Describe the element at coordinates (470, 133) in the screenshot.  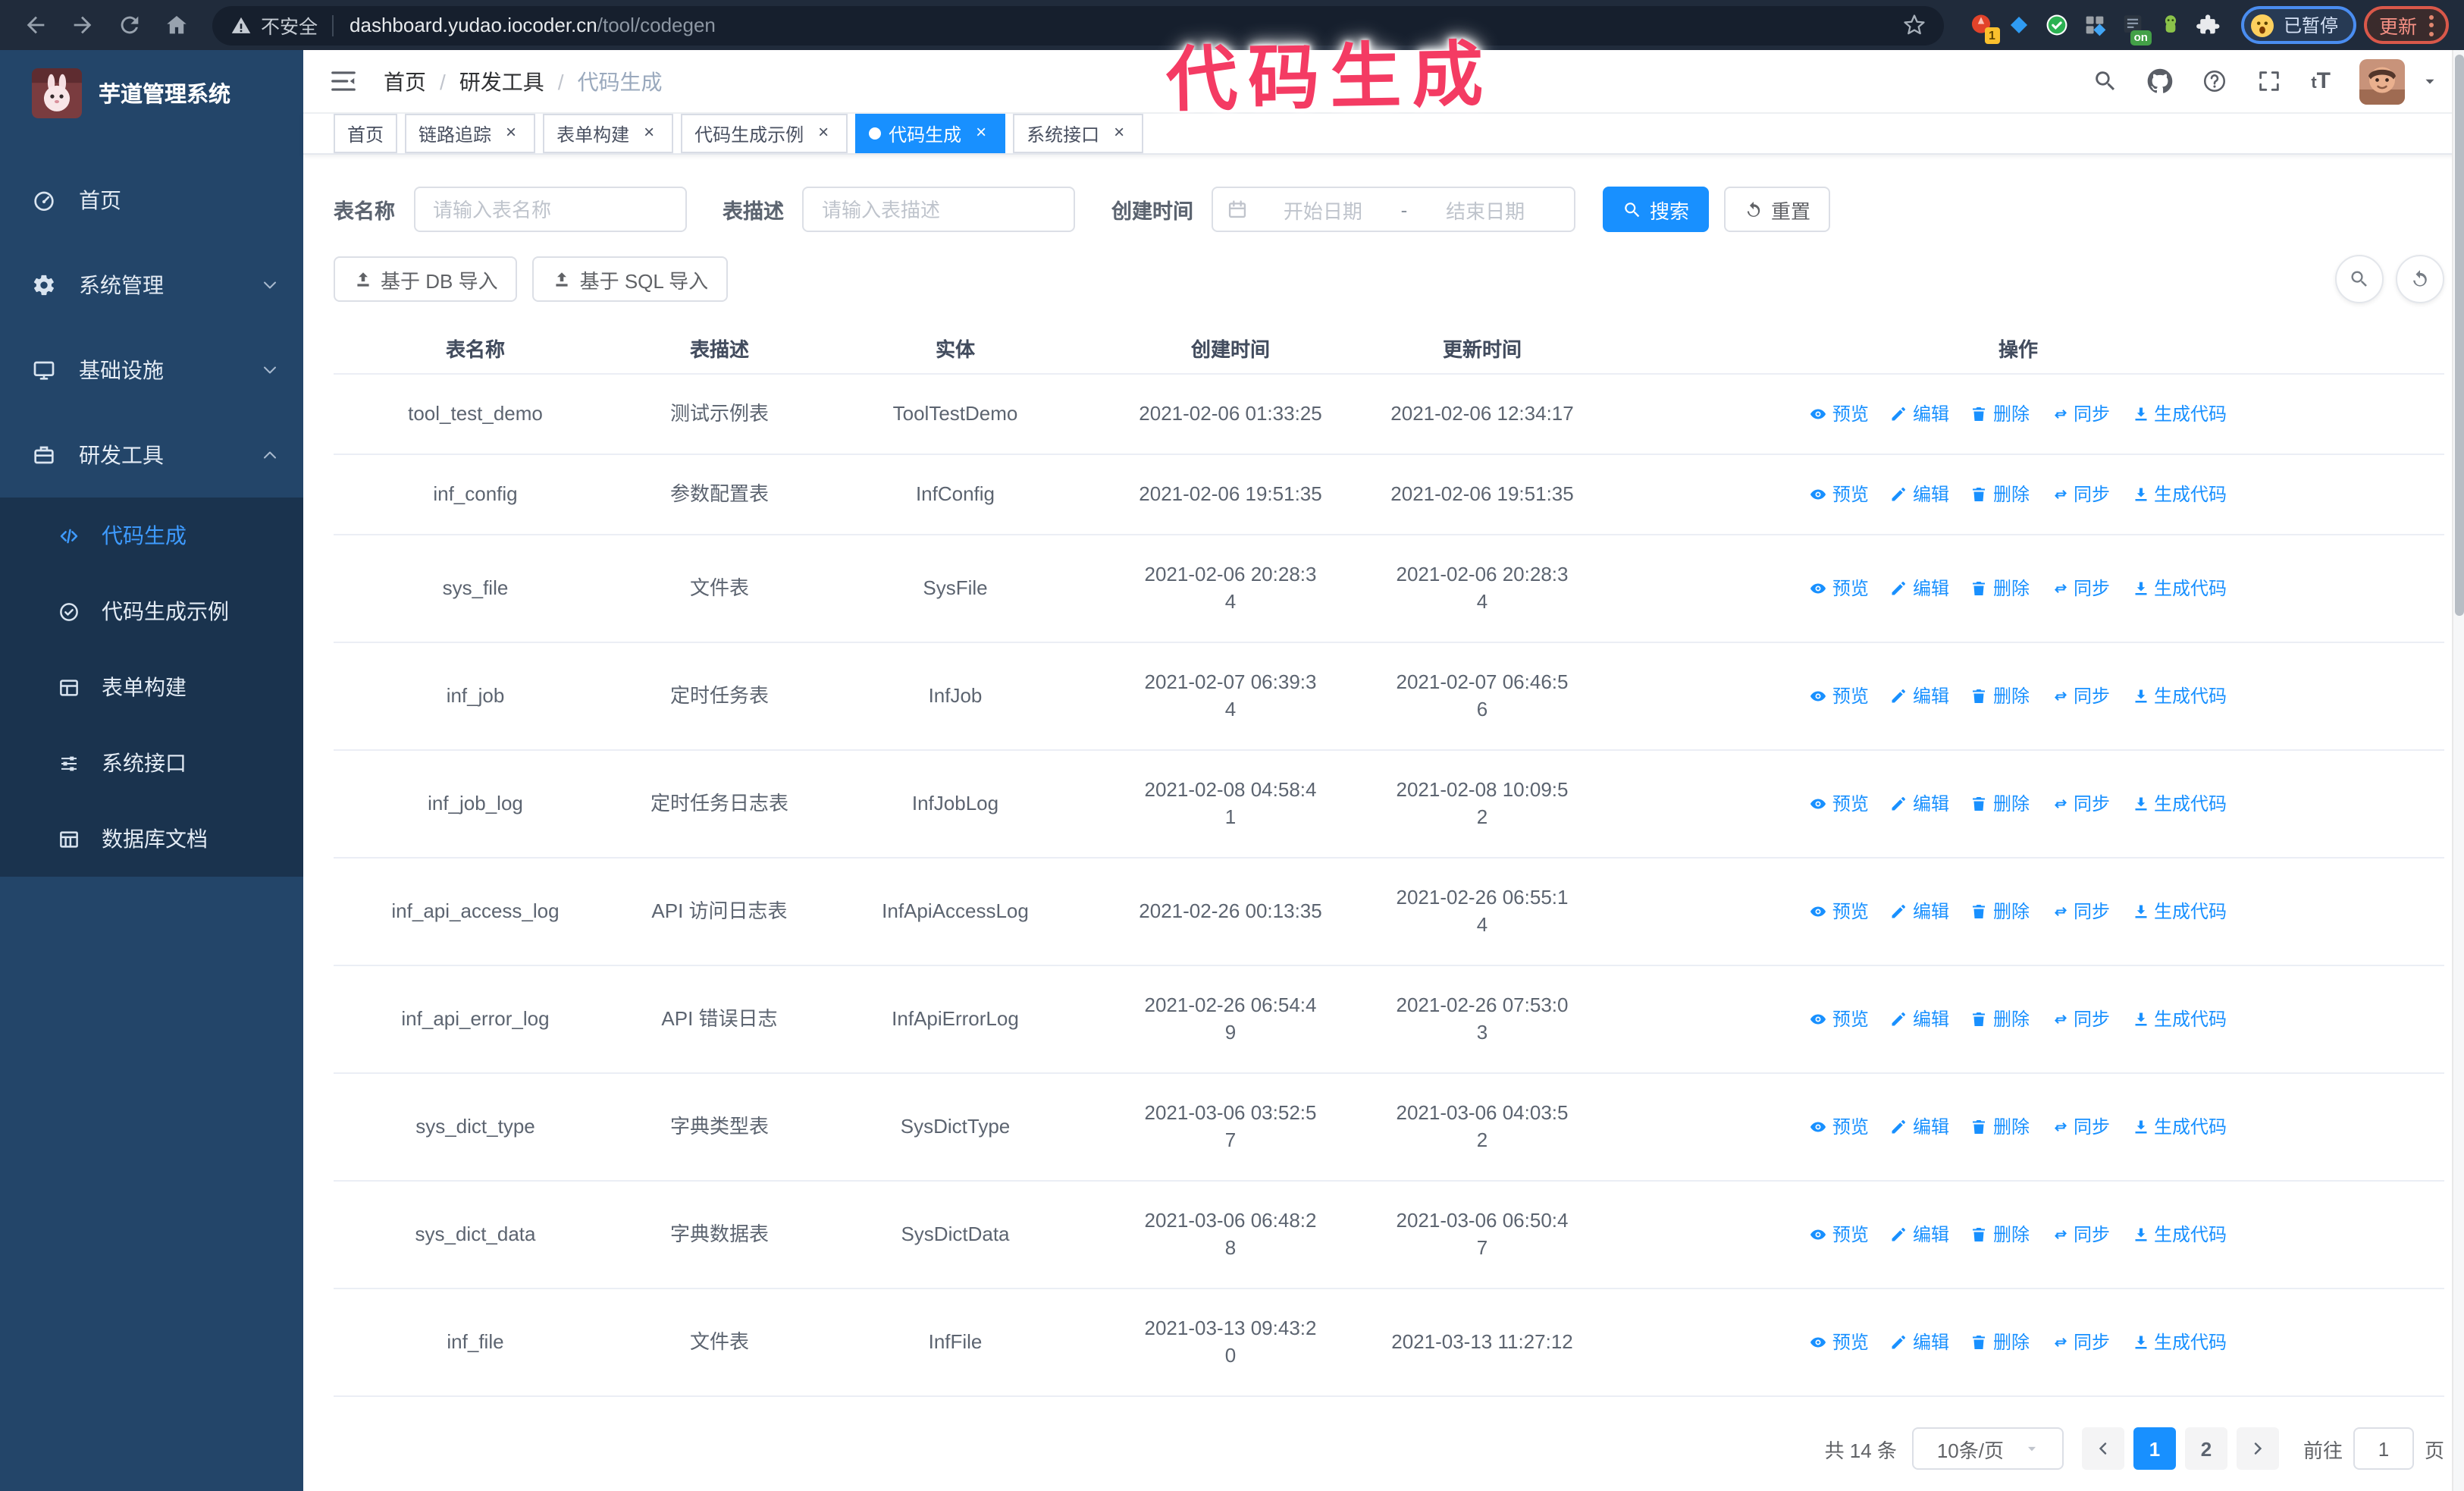
I see `tag-tab: 链路追踪 ×` at that location.